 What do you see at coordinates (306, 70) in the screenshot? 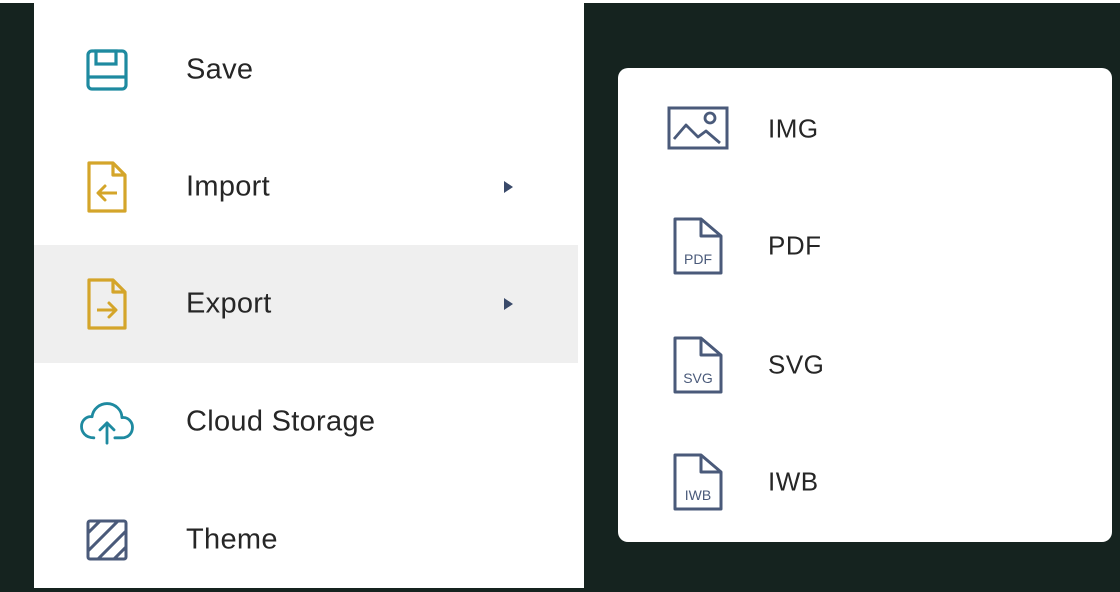
I see `menu-item-save: Save` at bounding box center [306, 70].